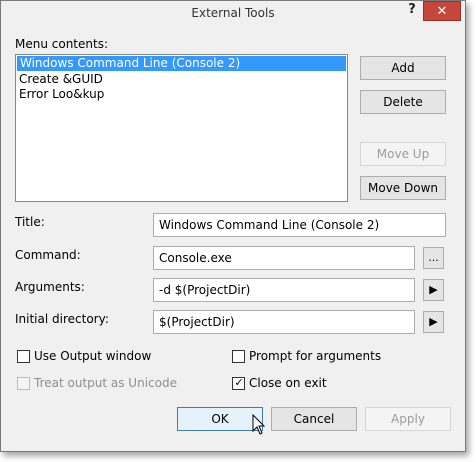 Image resolution: width=476 pixels, height=462 pixels. Describe the element at coordinates (23, 383) in the screenshot. I see `treat-output-unicode-checkbox` at that location.